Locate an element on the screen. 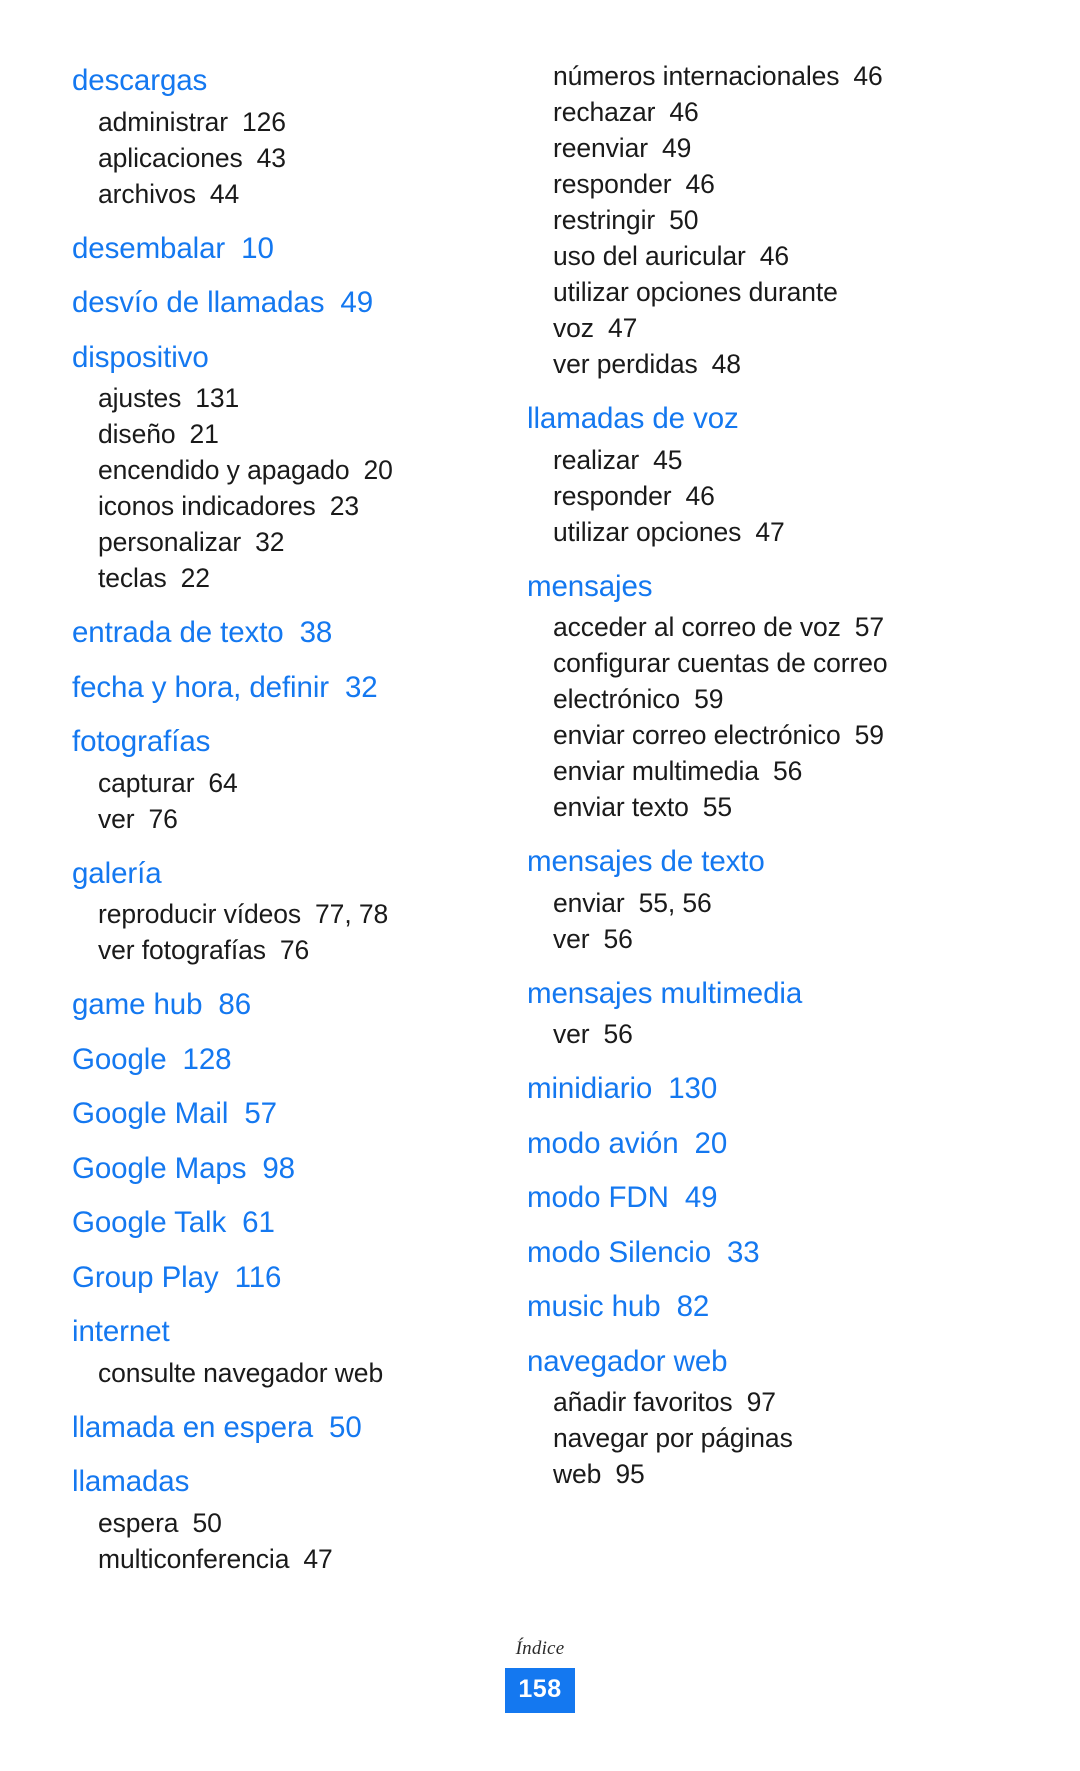 Image resolution: width=1080 pixels, height=1771 pixels. index-entry-label: modo Silencio is located at coordinates (619, 1252).